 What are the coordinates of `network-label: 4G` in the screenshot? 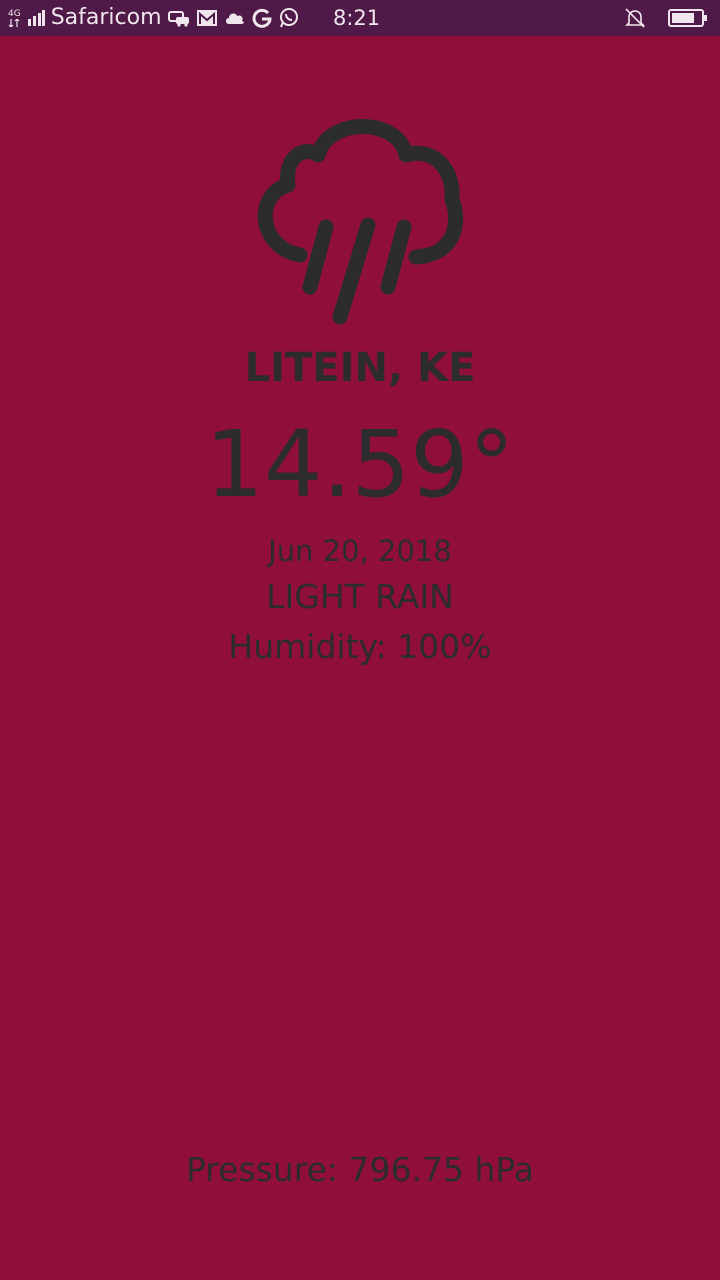 It's located at (14, 13).